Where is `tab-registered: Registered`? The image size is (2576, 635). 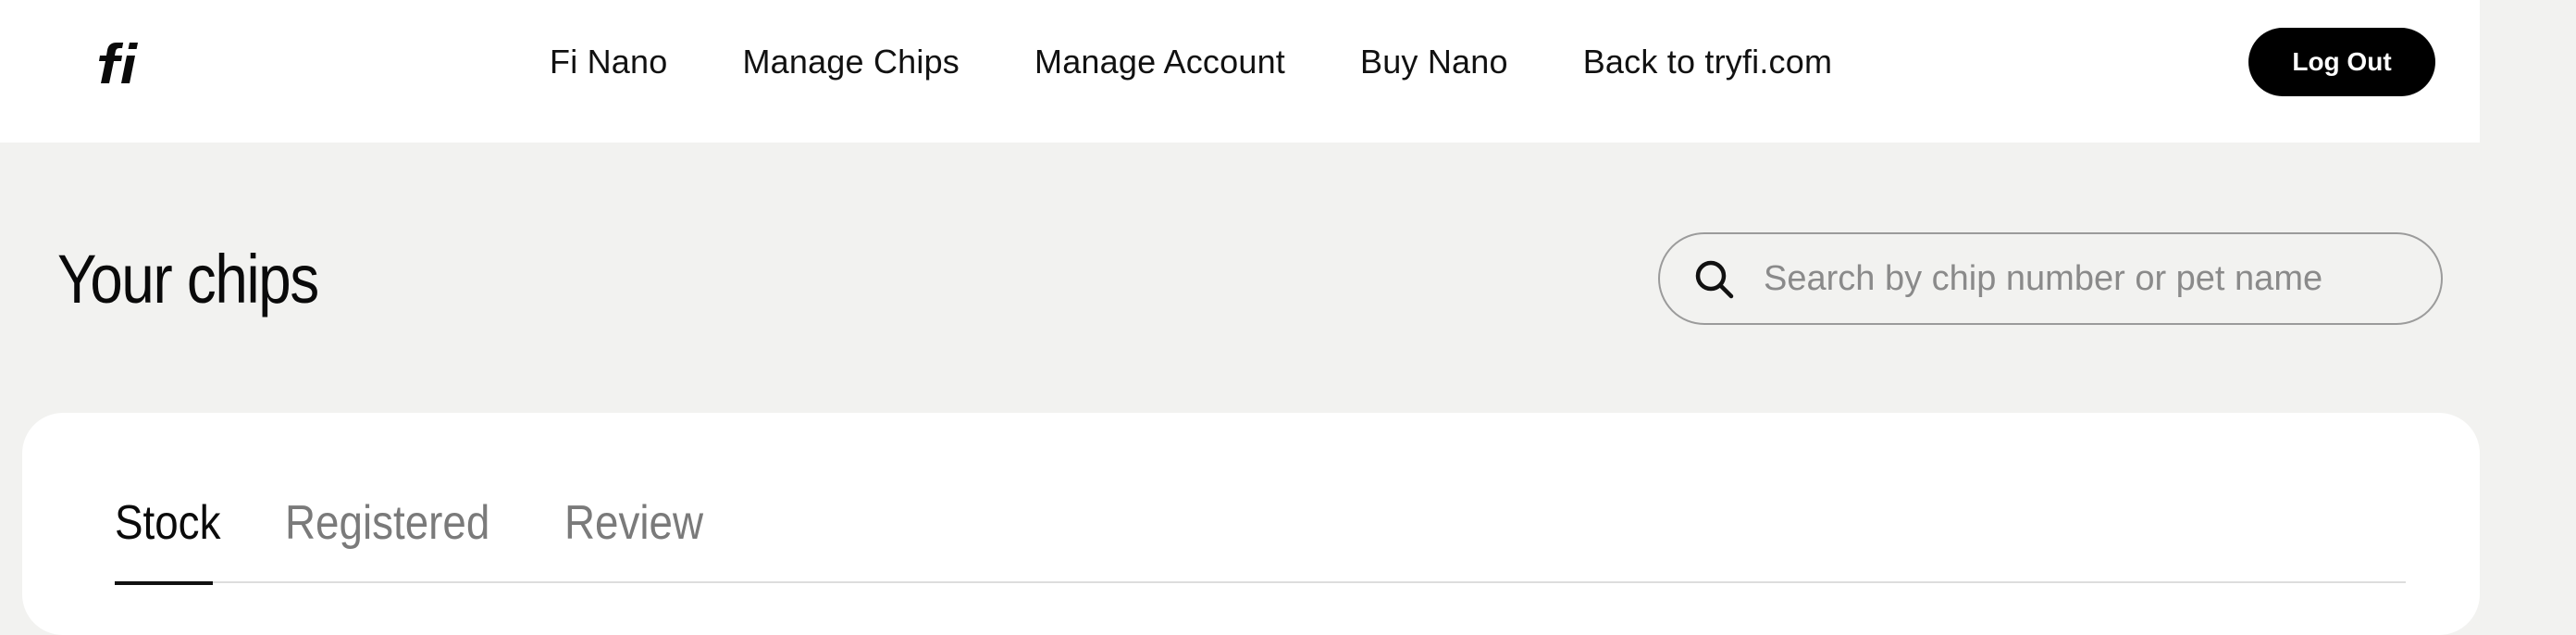
tab-registered: Registered is located at coordinates (387, 537).